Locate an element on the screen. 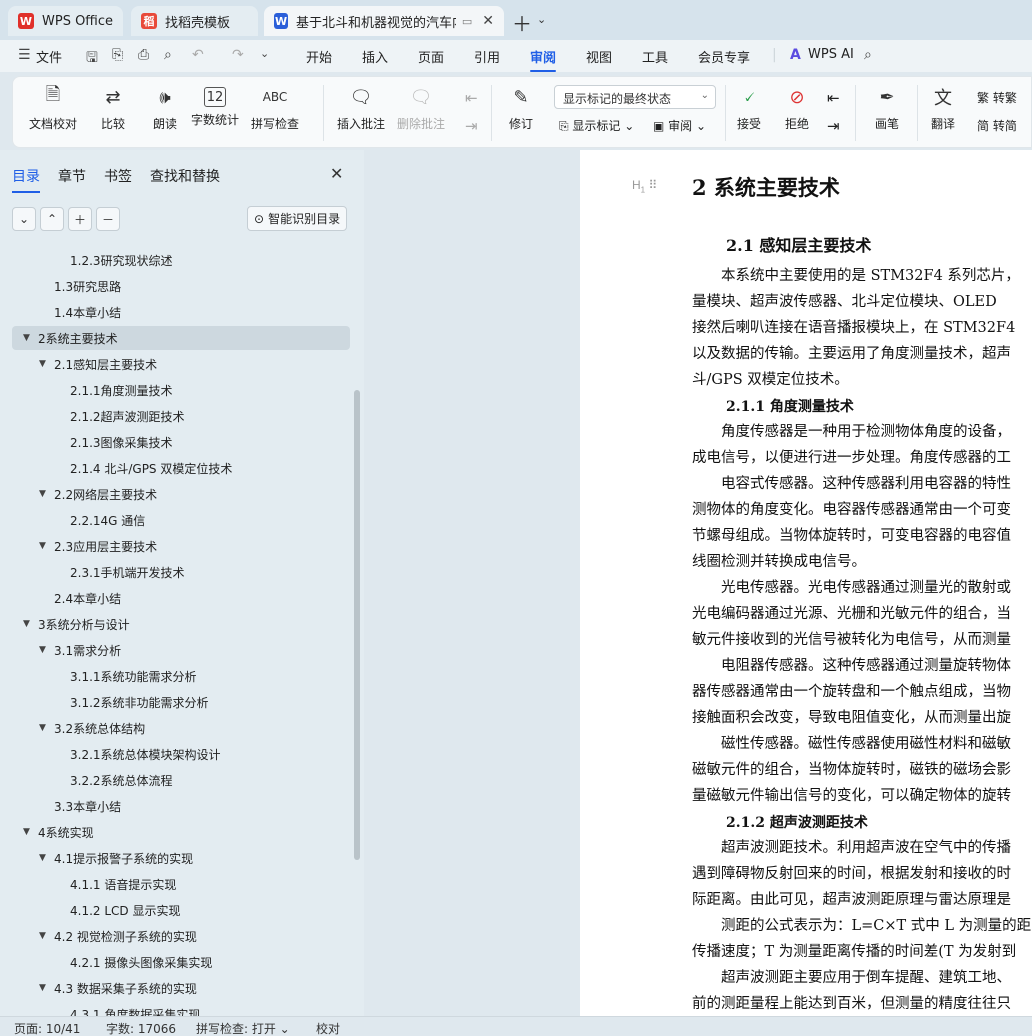  window-icon: ▭ is located at coordinates (467, 21).